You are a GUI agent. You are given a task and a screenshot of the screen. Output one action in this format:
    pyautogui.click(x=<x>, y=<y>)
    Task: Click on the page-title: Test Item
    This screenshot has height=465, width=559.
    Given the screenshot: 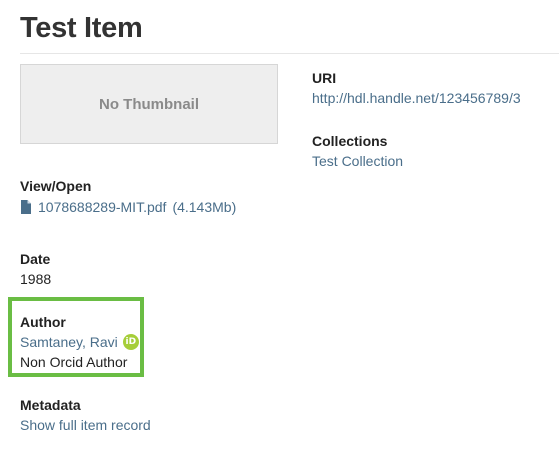 What is the action you would take?
    pyautogui.click(x=81, y=28)
    